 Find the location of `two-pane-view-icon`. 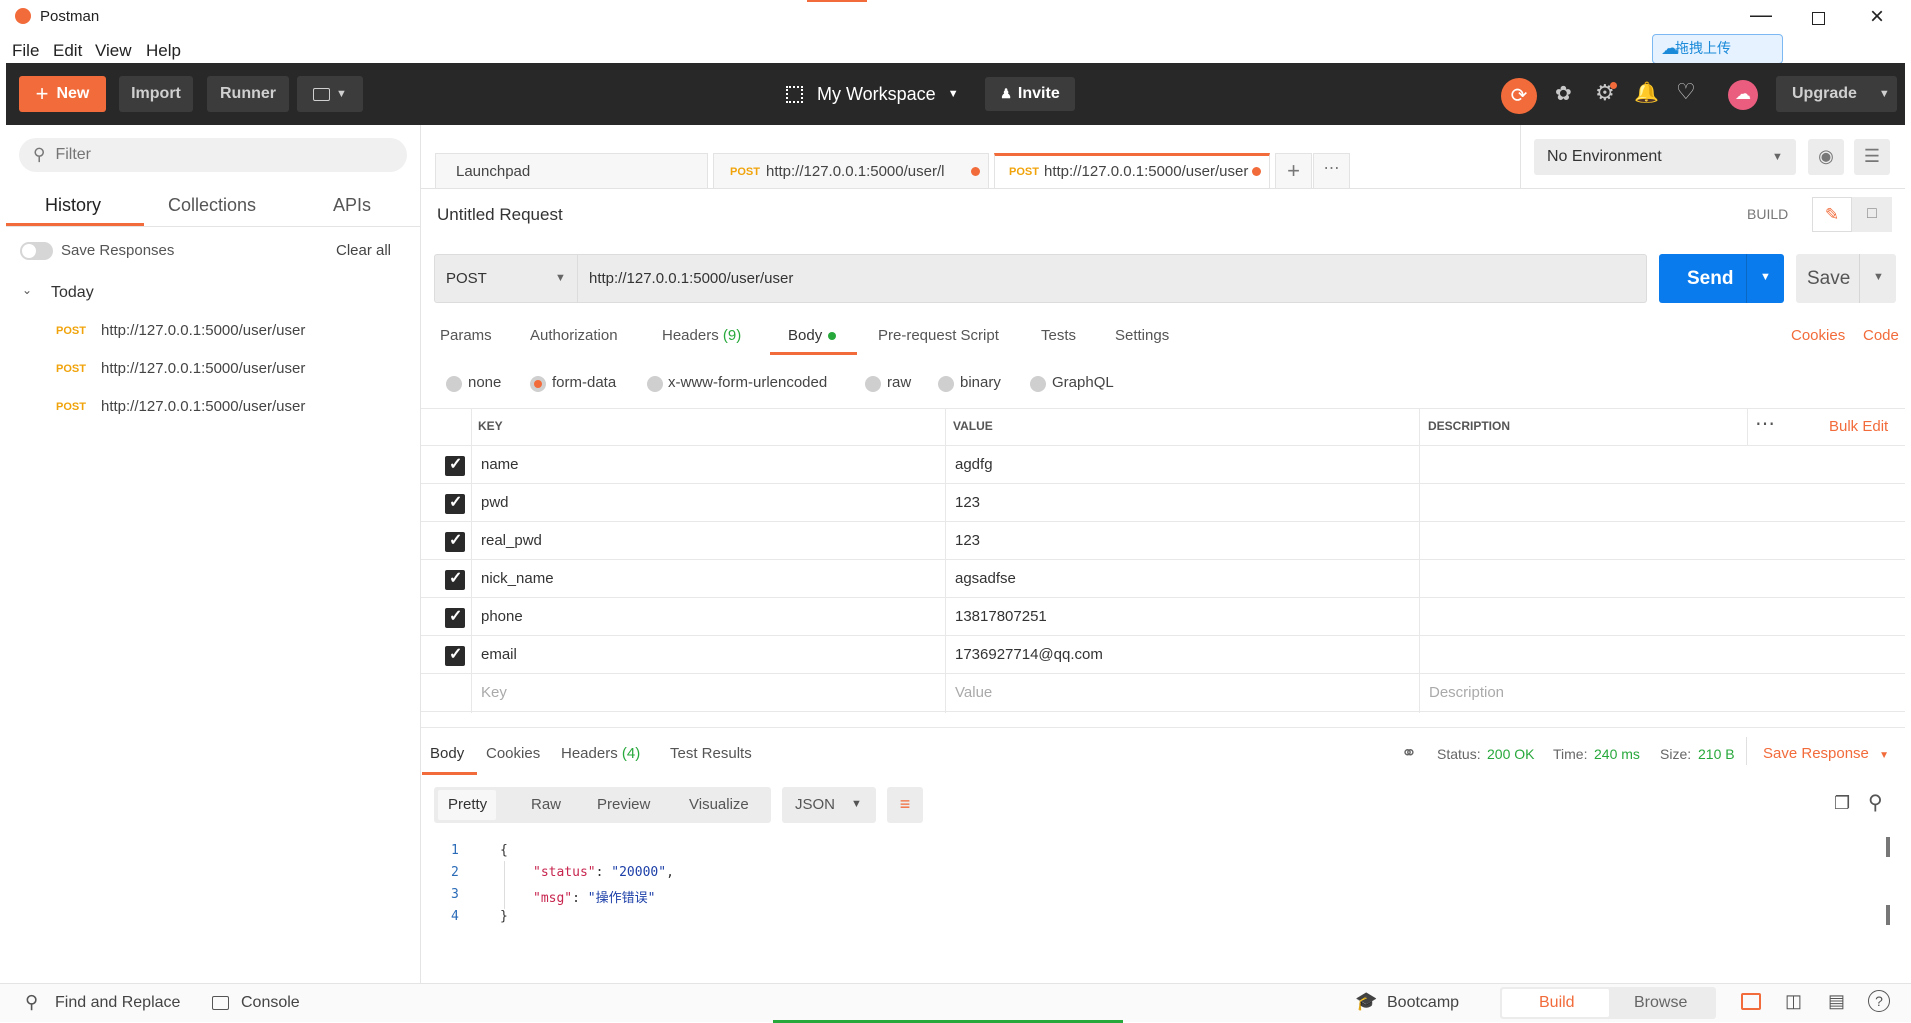

two-pane-view-icon is located at coordinates (1751, 1001).